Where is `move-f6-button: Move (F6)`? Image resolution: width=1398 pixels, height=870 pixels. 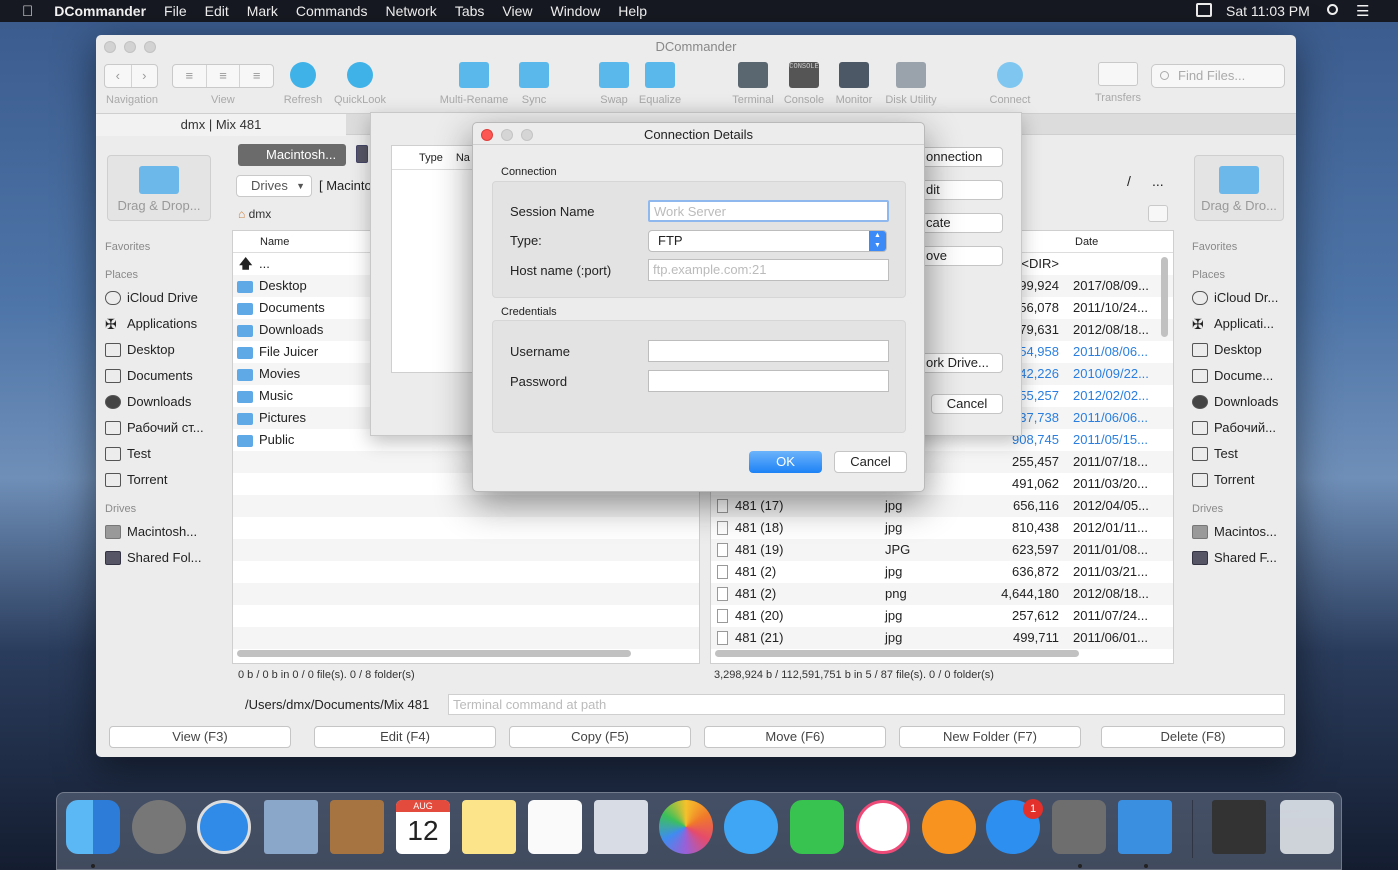
move-f6-button: Move (F6) is located at coordinates (795, 737).